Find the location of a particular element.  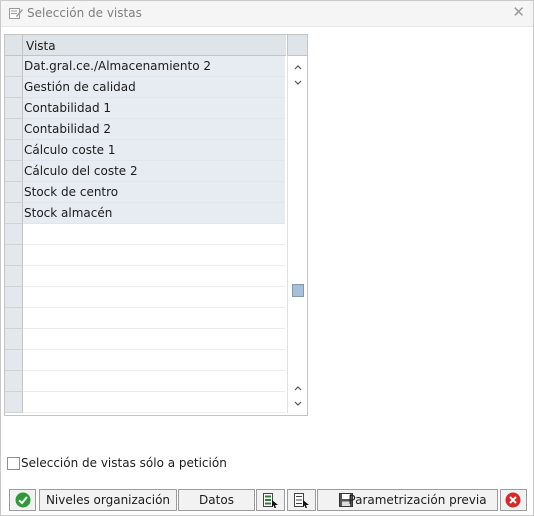

select-all-button is located at coordinates (270, 500).